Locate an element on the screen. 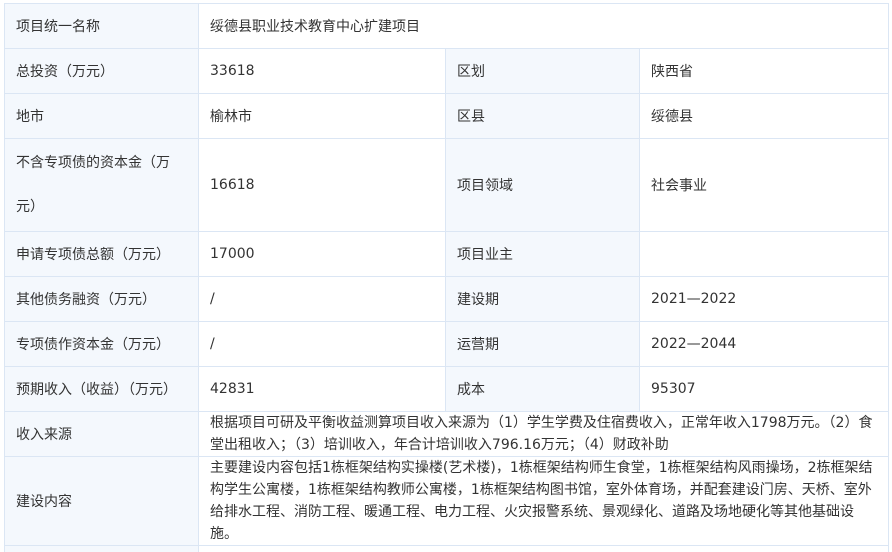  bond-total-label: 申请专项债总额（万元） is located at coordinates (102, 254).